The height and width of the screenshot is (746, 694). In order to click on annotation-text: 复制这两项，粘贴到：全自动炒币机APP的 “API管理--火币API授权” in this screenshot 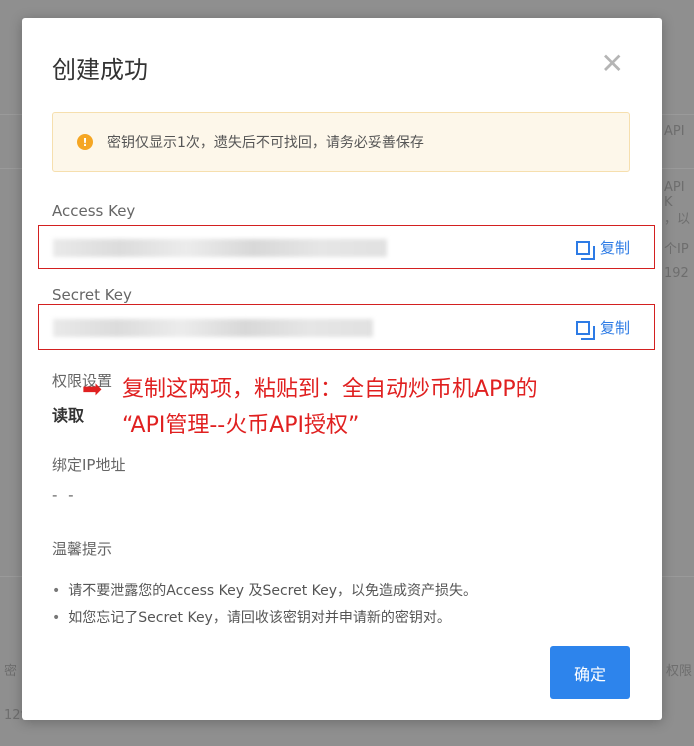, I will do `click(330, 408)`.